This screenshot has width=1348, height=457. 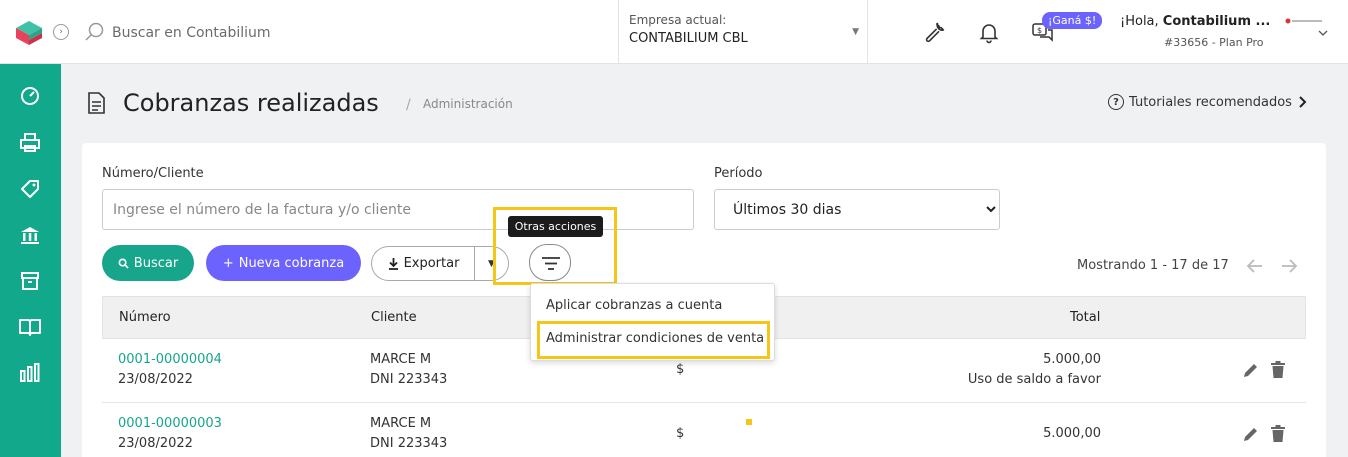 I want to click on expand-sidebar-icon: ›, so click(x=61, y=32).